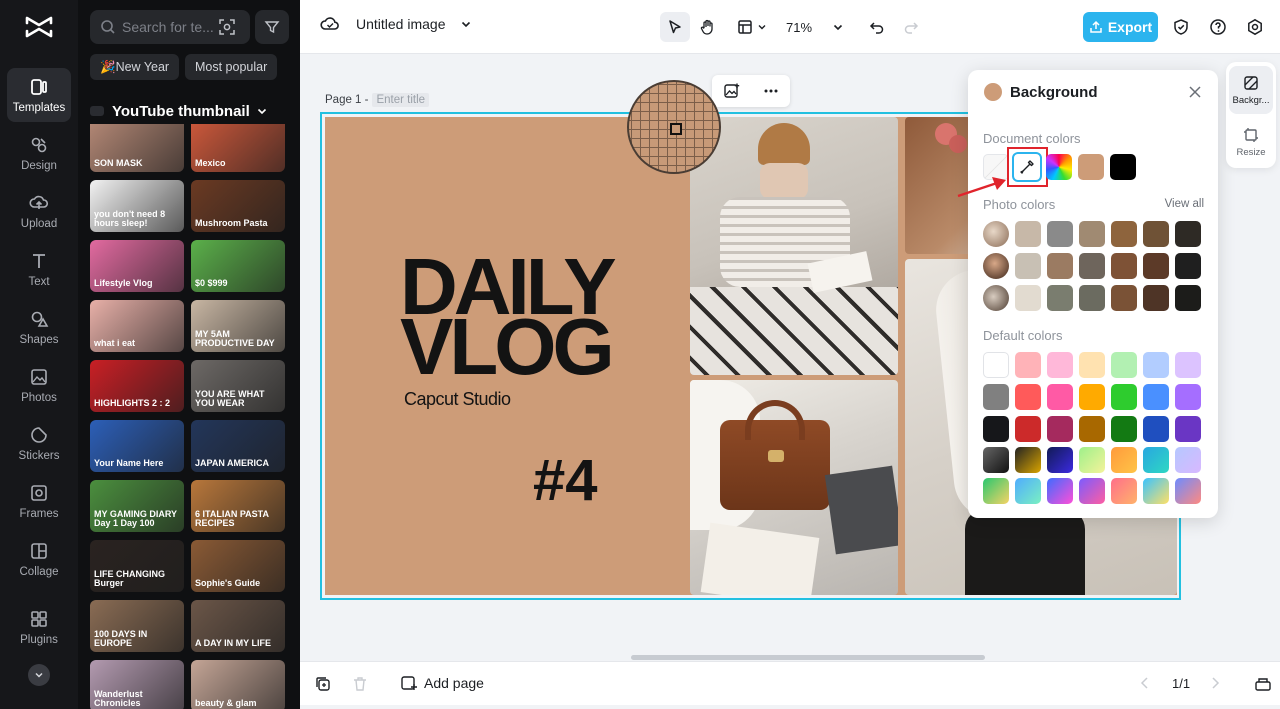  I want to click on previous-page-icon, so click(1145, 683).